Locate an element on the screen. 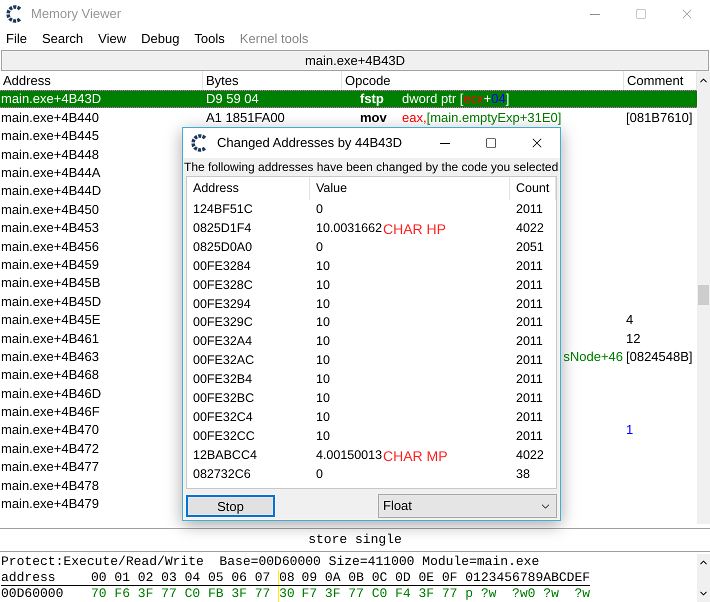  disassembly-row: main.exe+4B43D D9 59 04 fstp dword ptr [ecx+04] is located at coordinates (348, 99).